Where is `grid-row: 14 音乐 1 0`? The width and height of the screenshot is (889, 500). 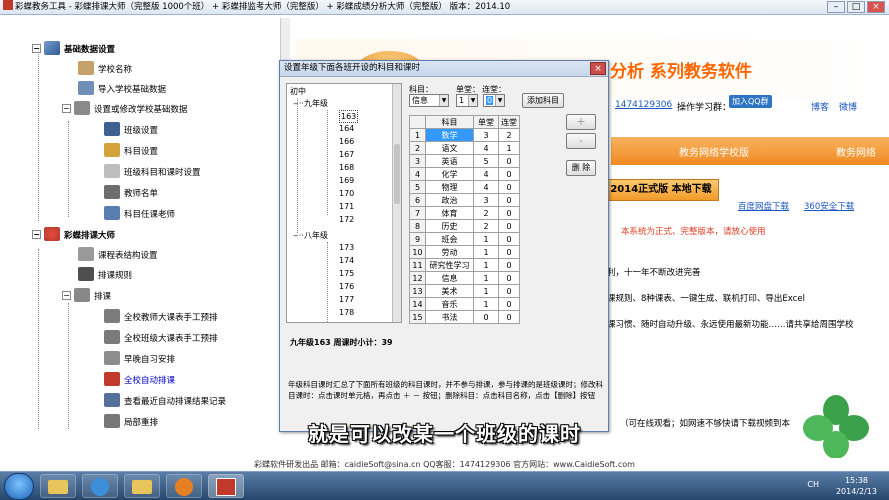
grid-row: 14 音乐 1 0 is located at coordinates (464, 304).